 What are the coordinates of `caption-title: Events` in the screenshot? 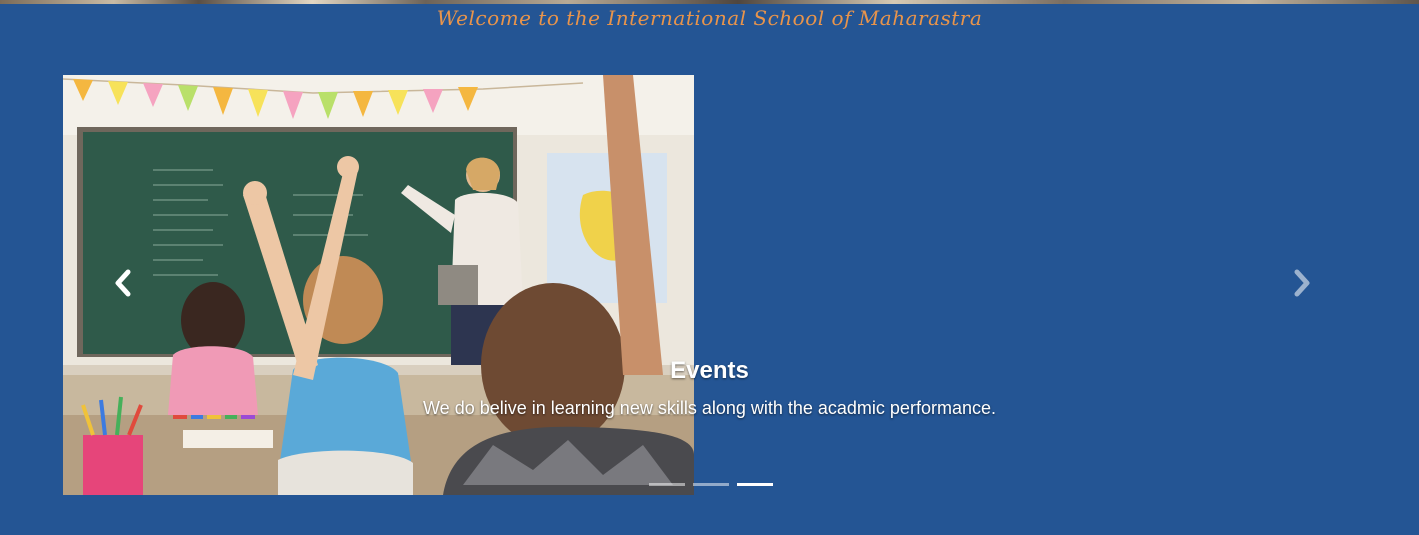 It's located at (709, 370).